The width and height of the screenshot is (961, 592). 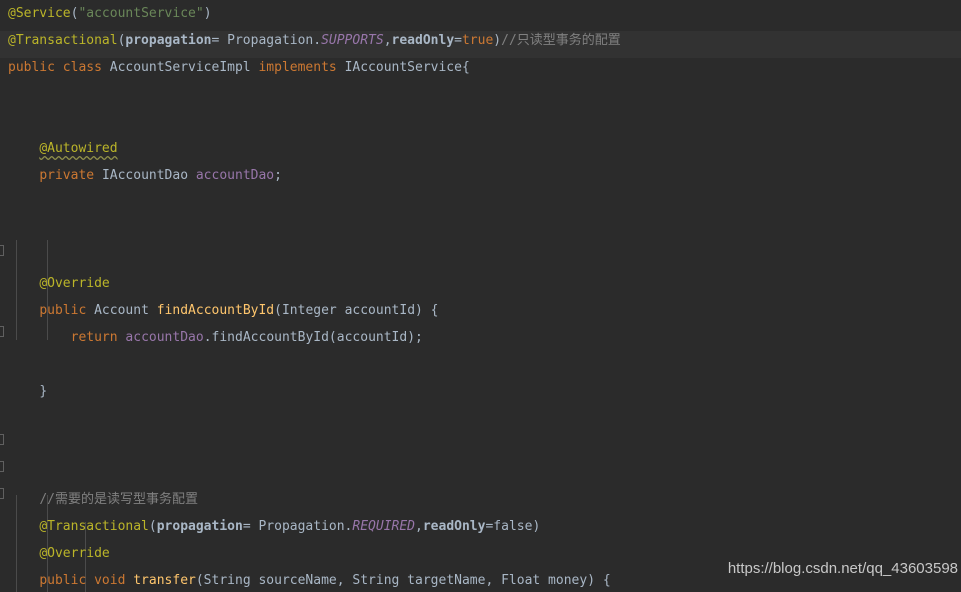 What do you see at coordinates (480, 391) in the screenshot?
I see `code-line: }` at bounding box center [480, 391].